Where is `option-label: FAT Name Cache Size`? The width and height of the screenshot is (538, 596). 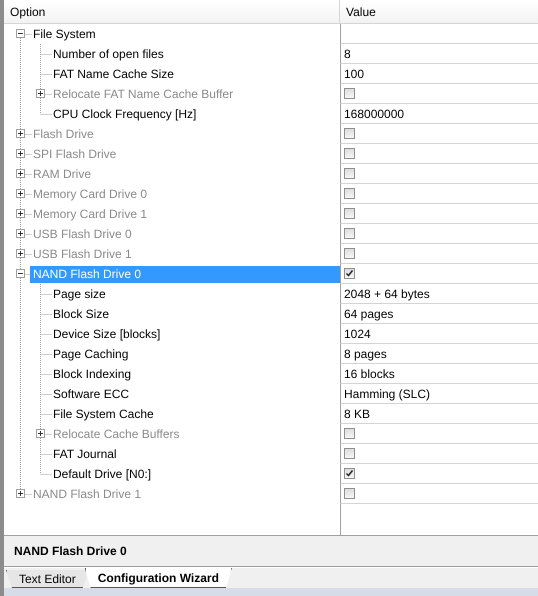
option-label: FAT Name Cache Size is located at coordinates (113, 74).